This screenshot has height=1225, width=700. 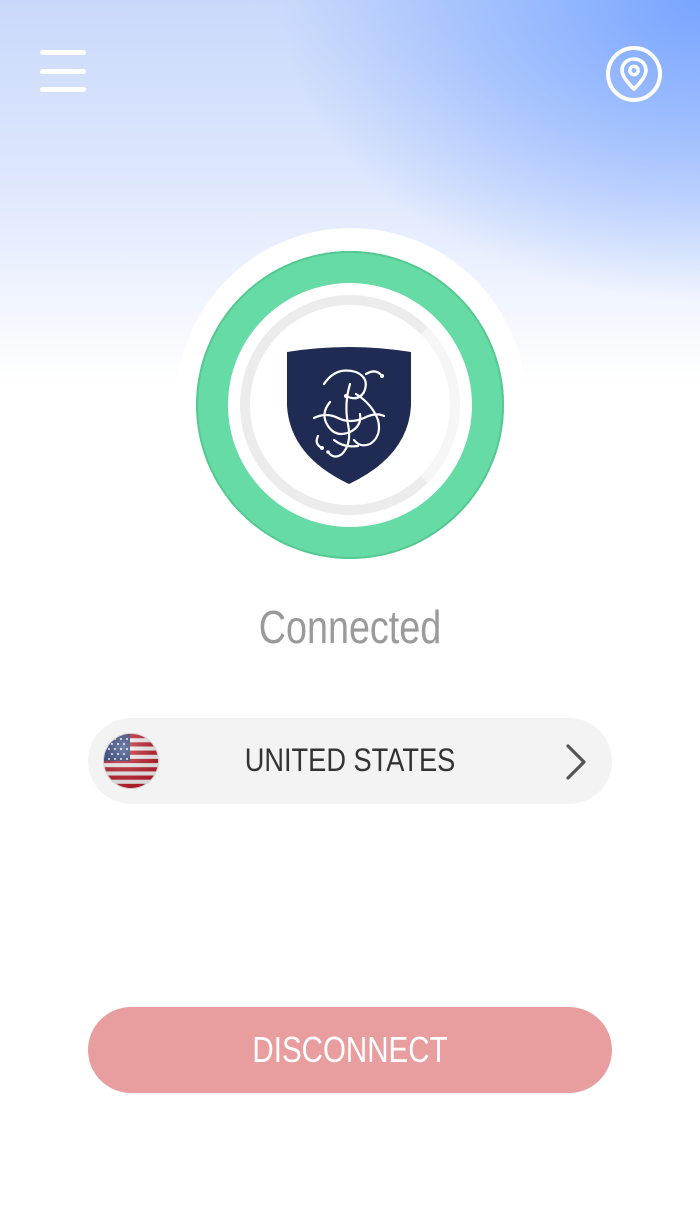 I want to click on location-button, so click(x=634, y=74).